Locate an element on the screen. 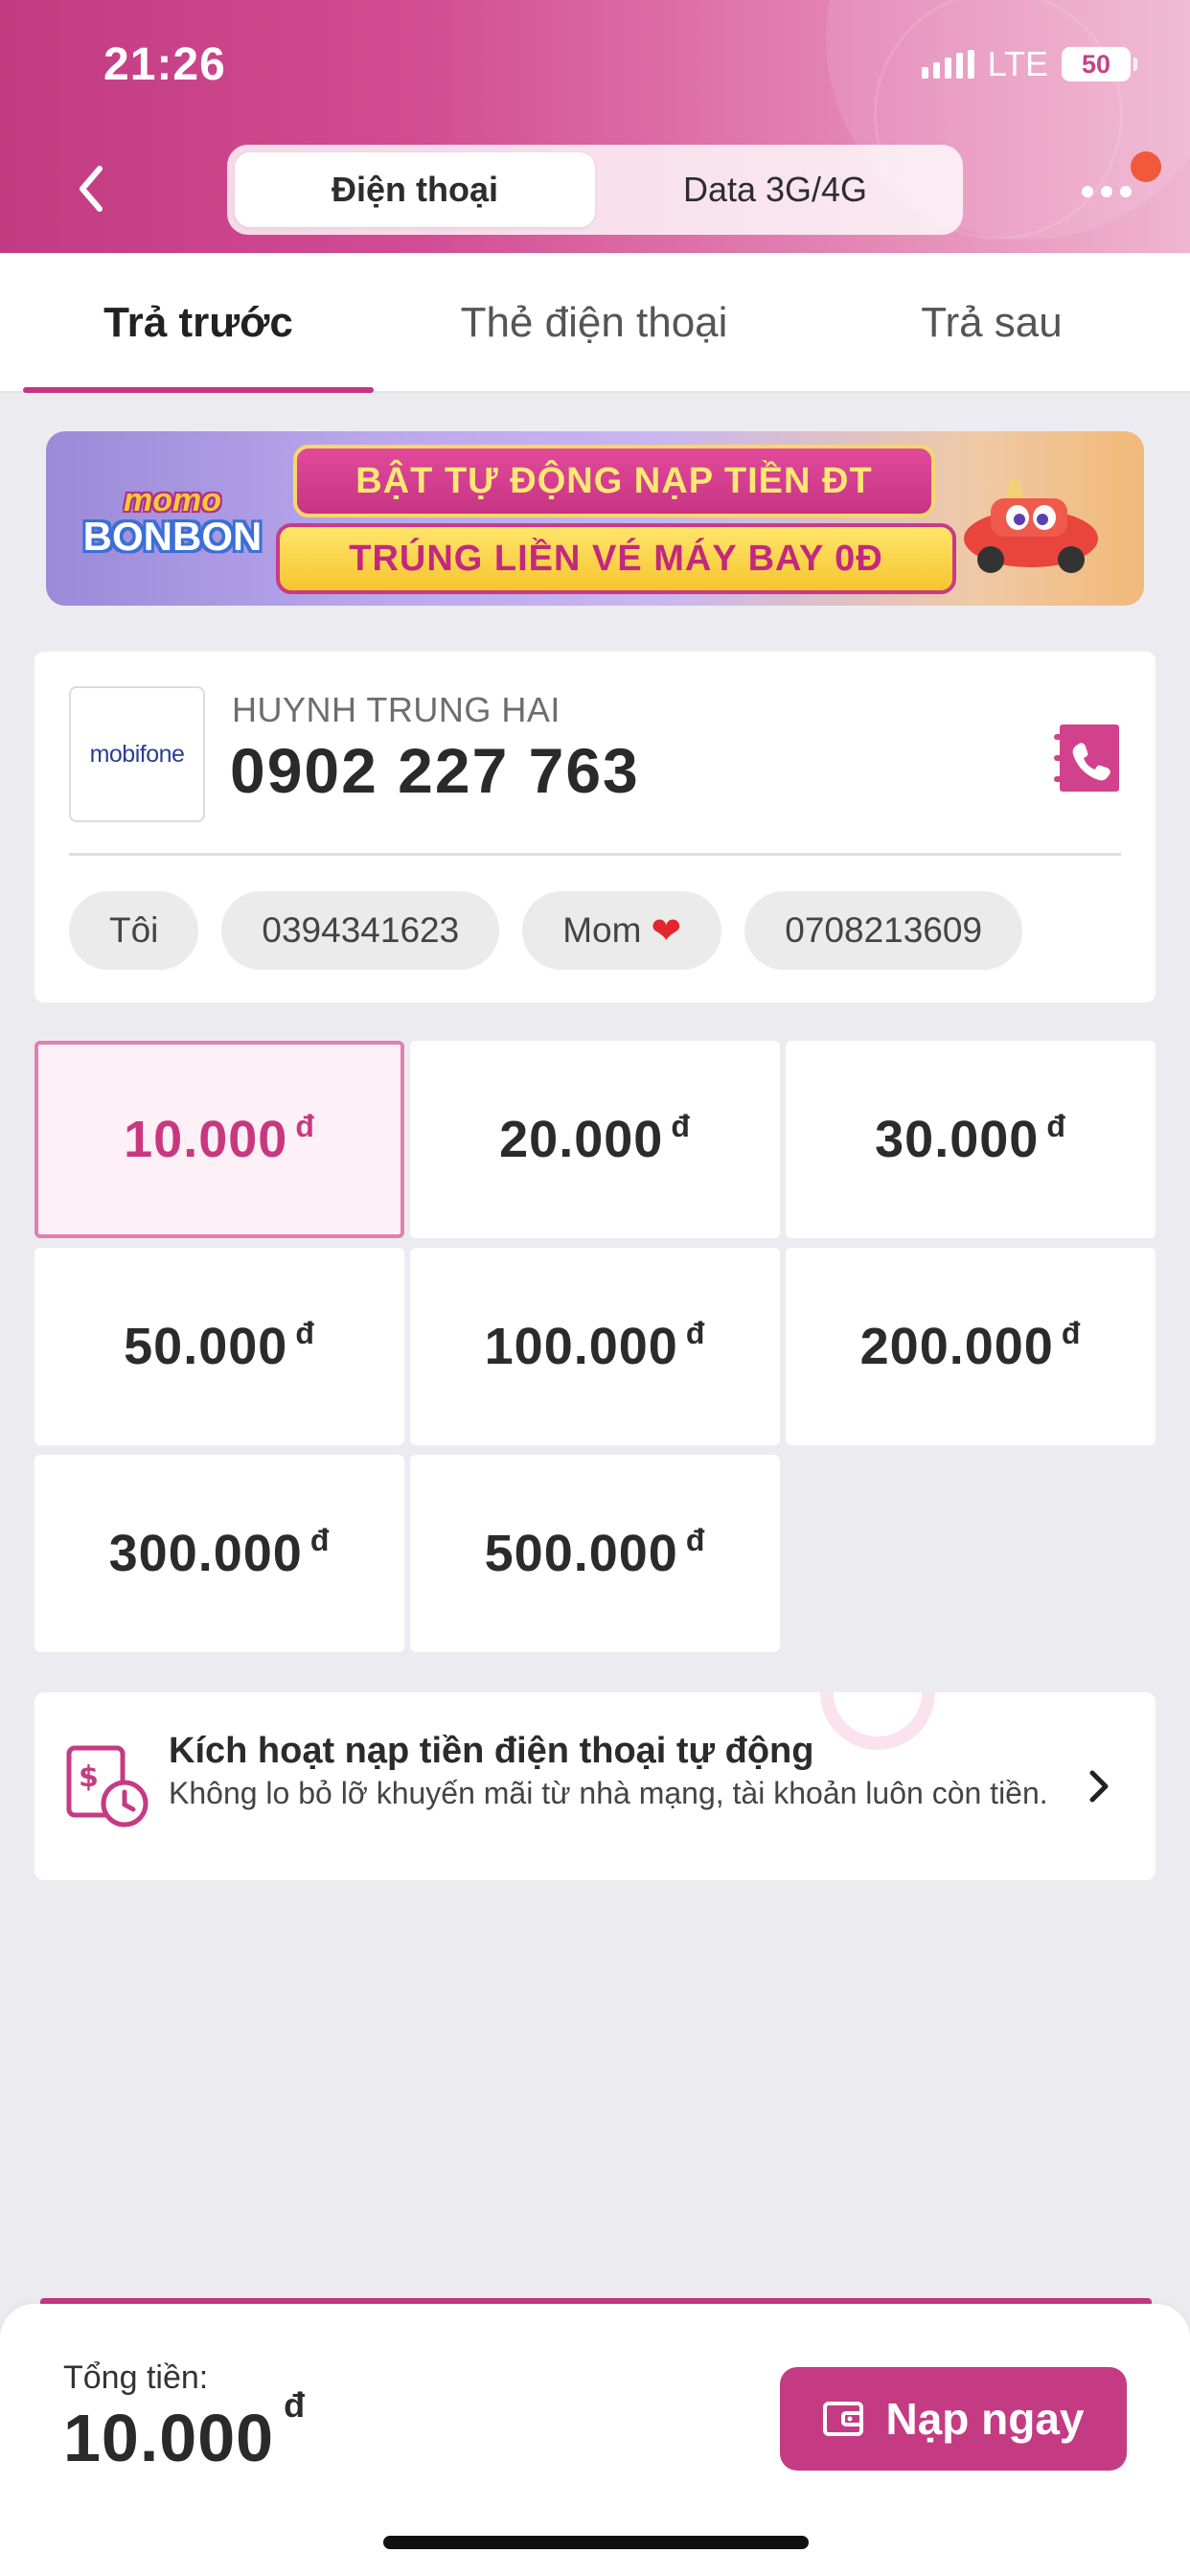 Image resolution: width=1190 pixels, height=2576 pixels. home-indicator is located at coordinates (596, 2542).